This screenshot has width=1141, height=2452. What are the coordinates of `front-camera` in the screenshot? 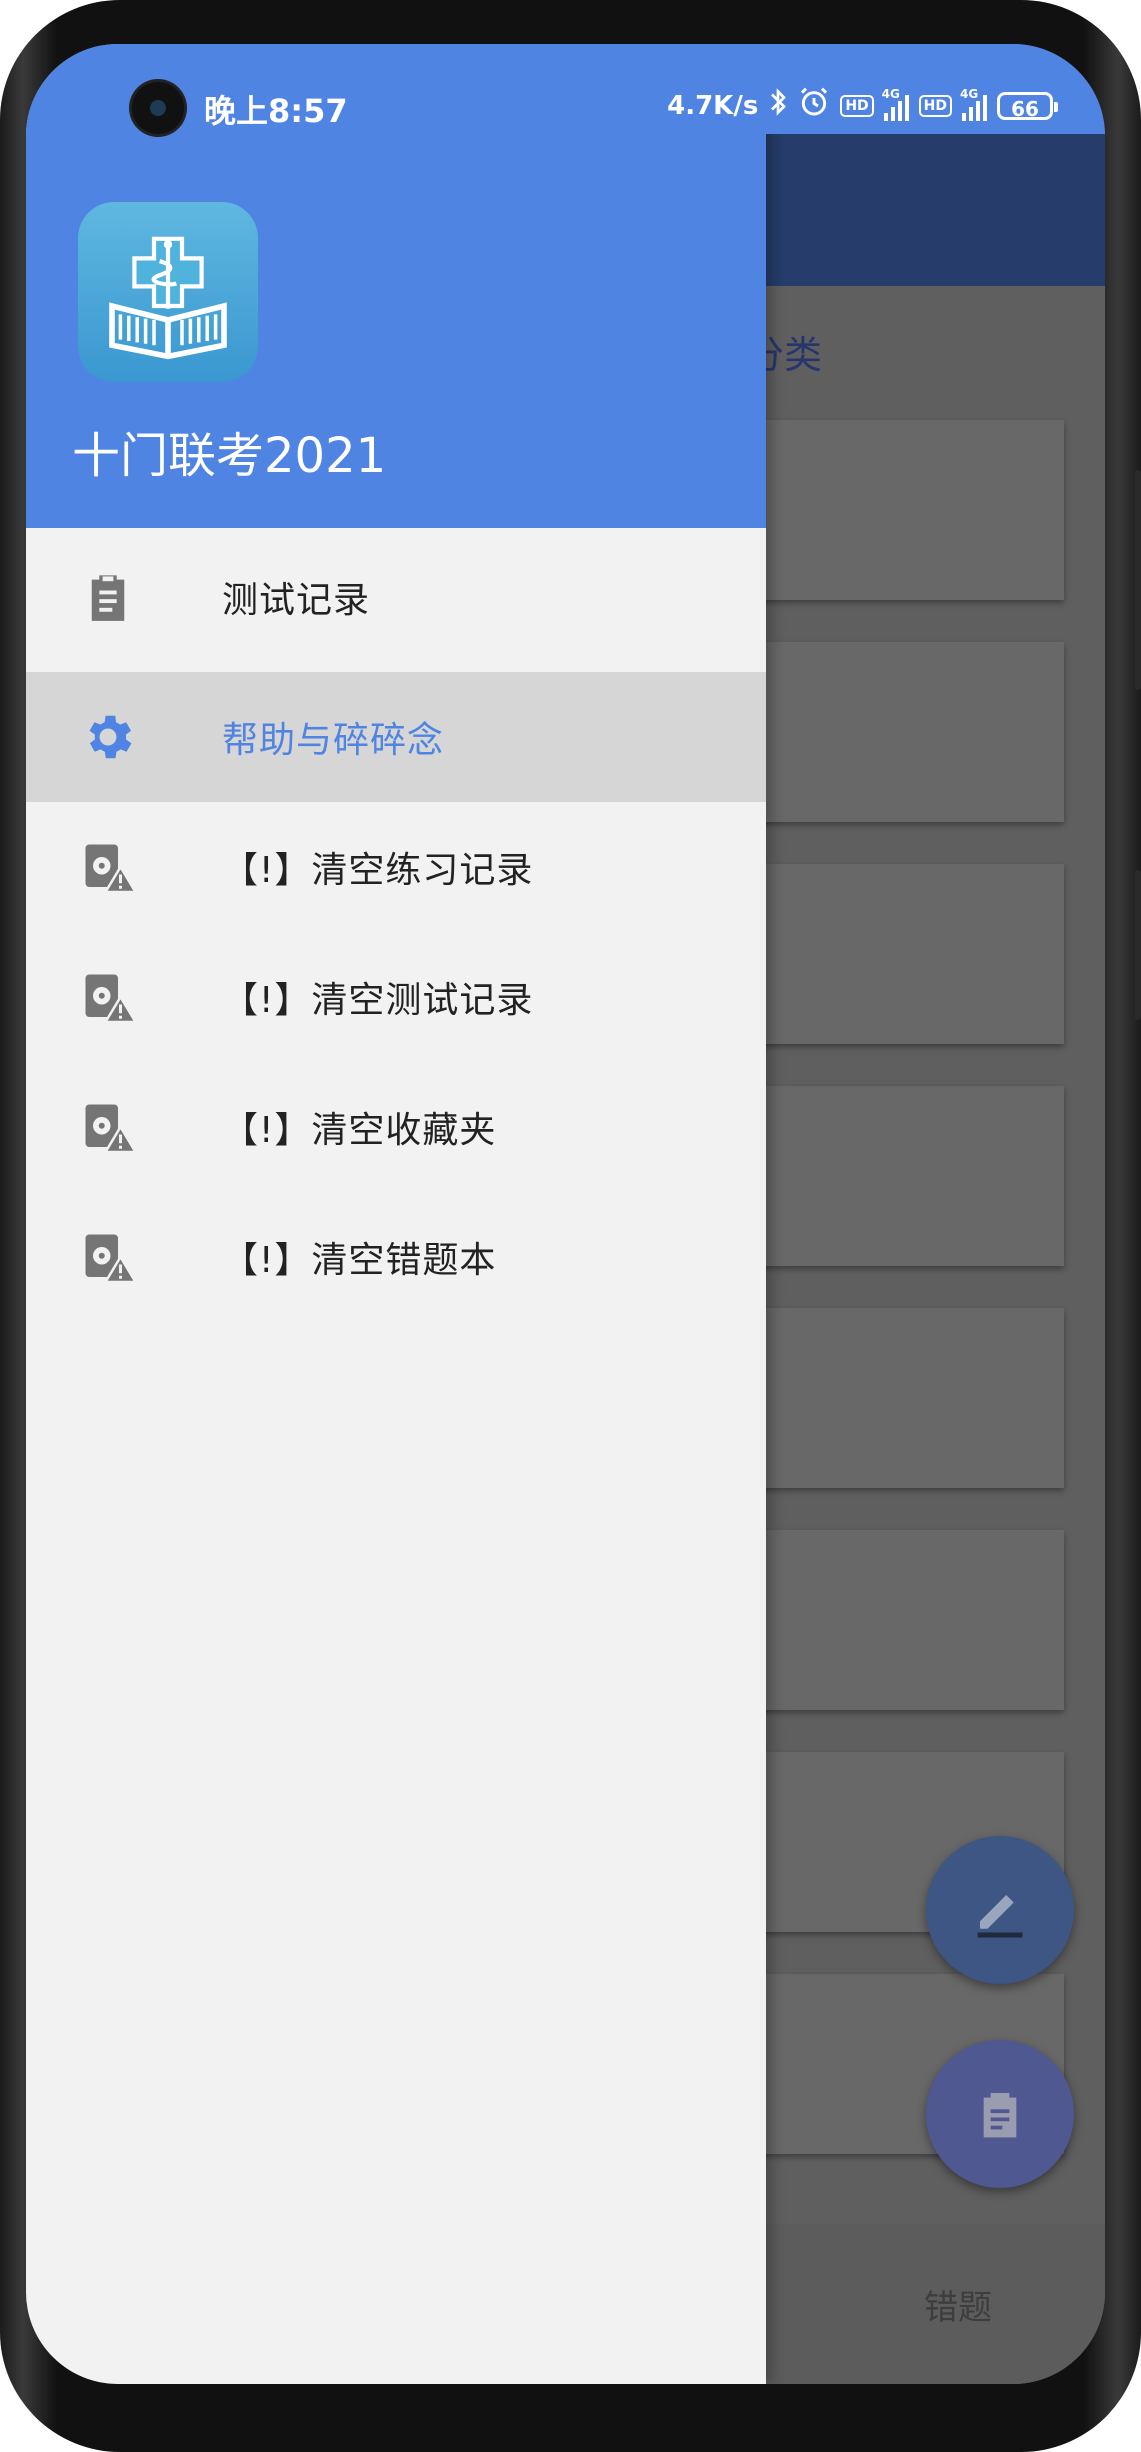 It's located at (158, 108).